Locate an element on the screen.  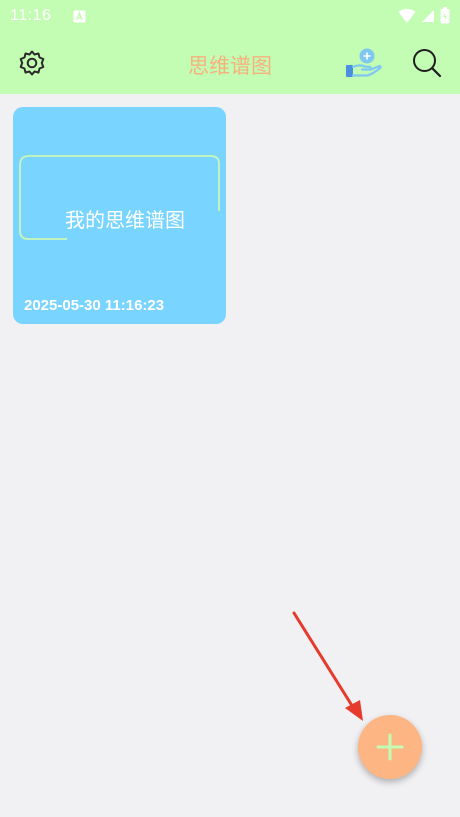
share-hand-icon is located at coordinates (364, 62).